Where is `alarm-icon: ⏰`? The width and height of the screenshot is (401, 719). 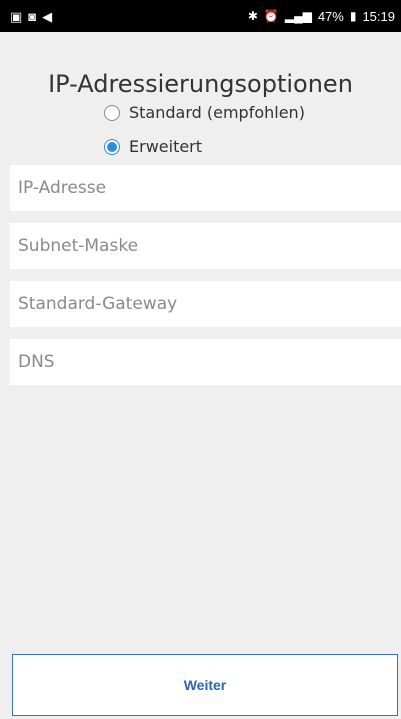
alarm-icon: ⏰ is located at coordinates (271, 16).